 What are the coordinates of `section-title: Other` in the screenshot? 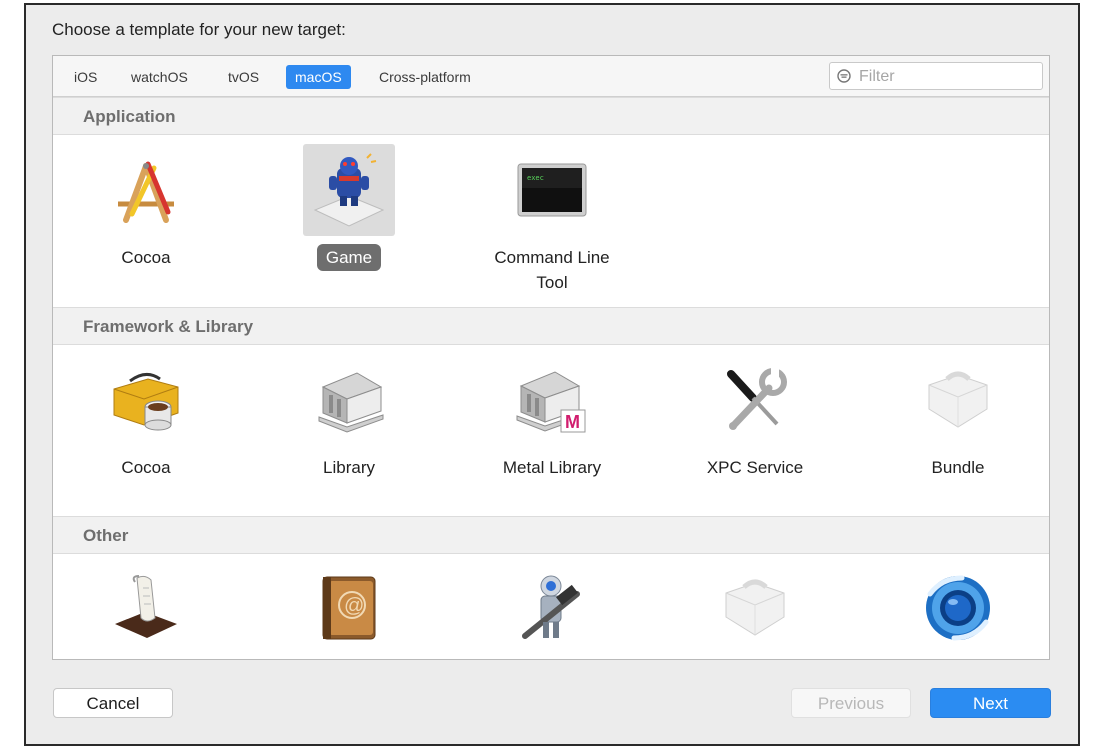 It's located at (106, 535).